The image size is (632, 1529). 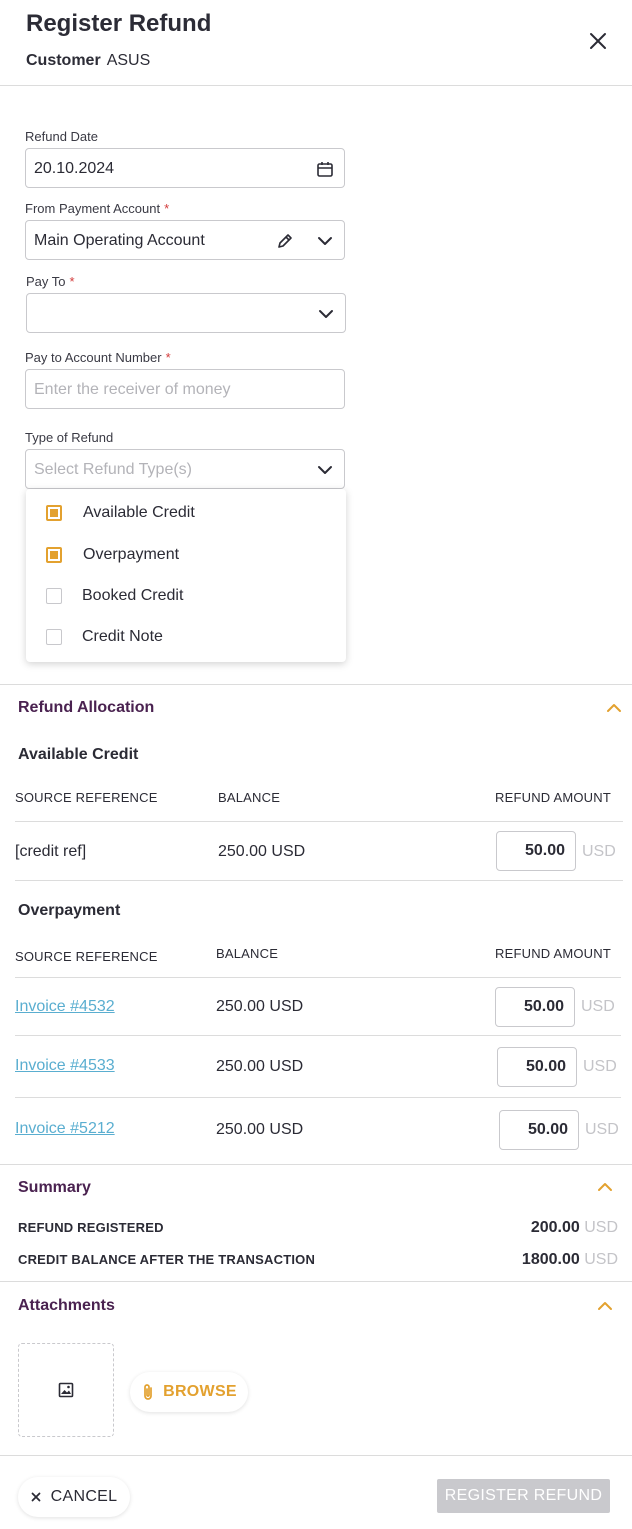 I want to click on option-credit-note: Credit Note, so click(x=186, y=637).